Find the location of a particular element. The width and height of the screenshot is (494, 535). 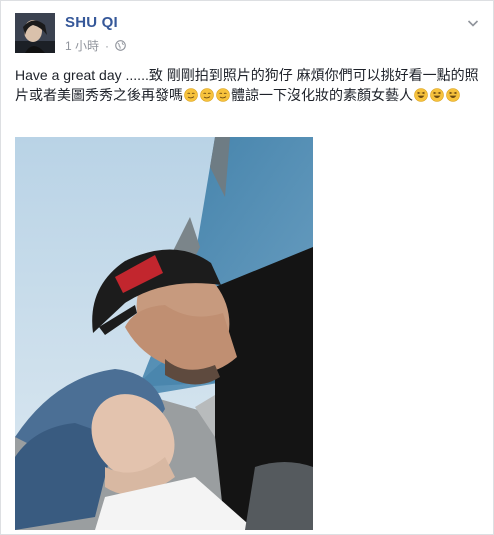

emoji-group-laughing is located at coordinates (437, 95).